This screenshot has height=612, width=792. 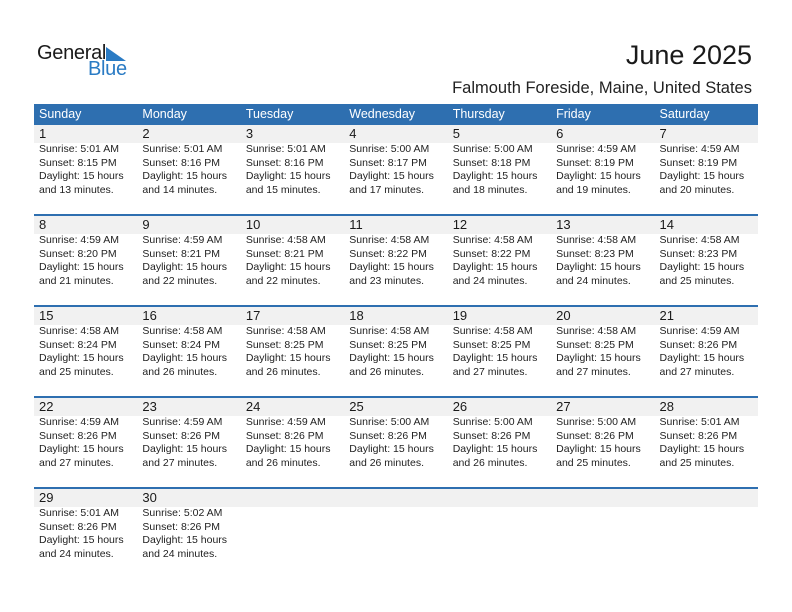 I want to click on sunset-time: Sunset: 8:24 PM, so click(x=181, y=344).